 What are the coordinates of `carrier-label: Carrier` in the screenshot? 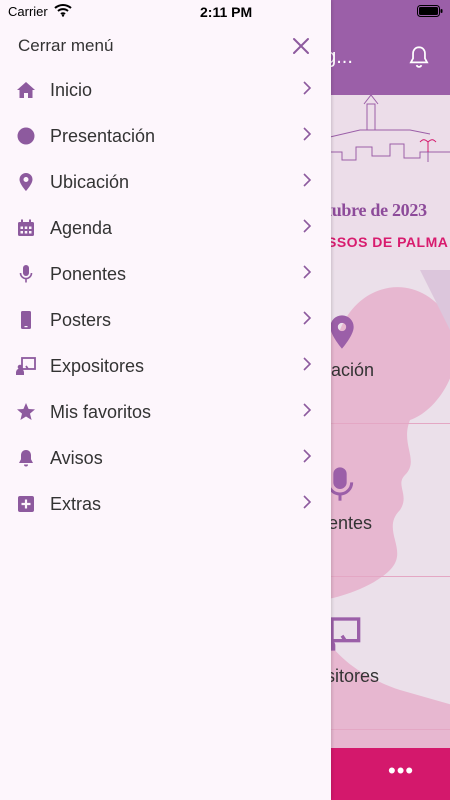 It's located at (28, 11).